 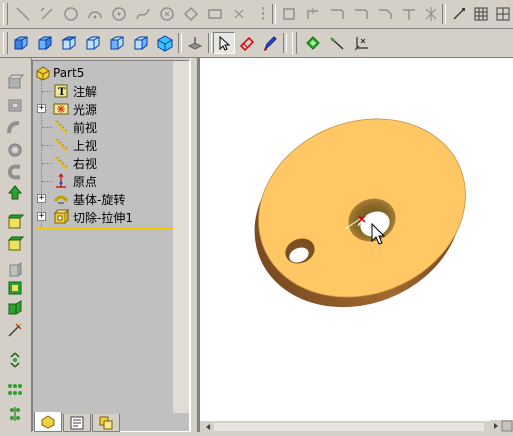 What do you see at coordinates (15, 222) in the screenshot?
I see `fillet-icon` at bounding box center [15, 222].